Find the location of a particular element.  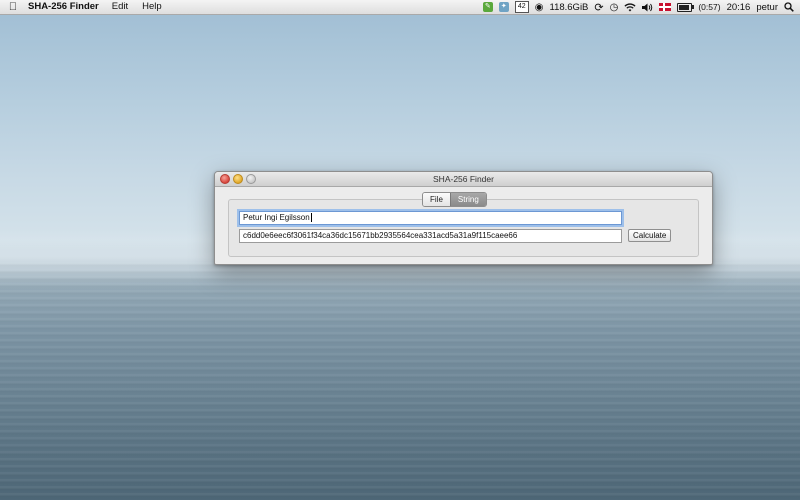

menu-edit: Edit is located at coordinates (120, 7).